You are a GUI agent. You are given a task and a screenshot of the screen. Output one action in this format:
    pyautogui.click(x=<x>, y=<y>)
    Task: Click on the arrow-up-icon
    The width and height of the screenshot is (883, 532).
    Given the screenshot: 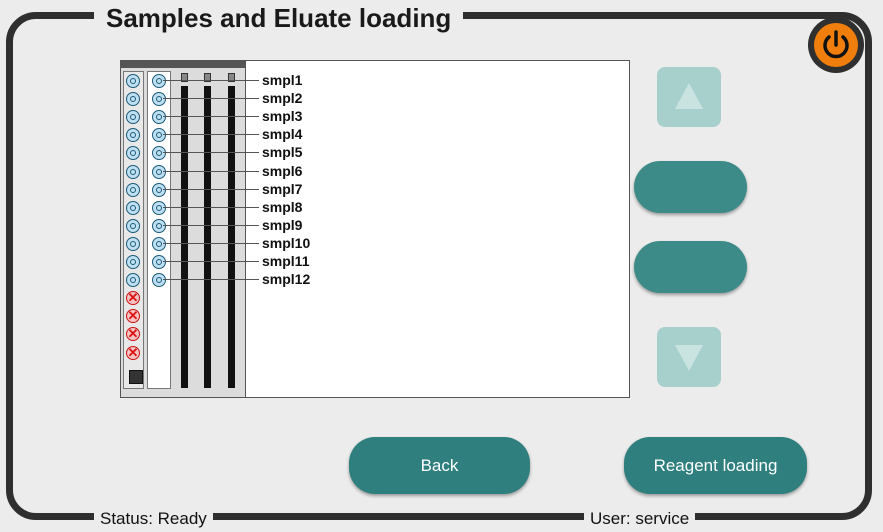 What is the action you would take?
    pyautogui.click(x=689, y=96)
    